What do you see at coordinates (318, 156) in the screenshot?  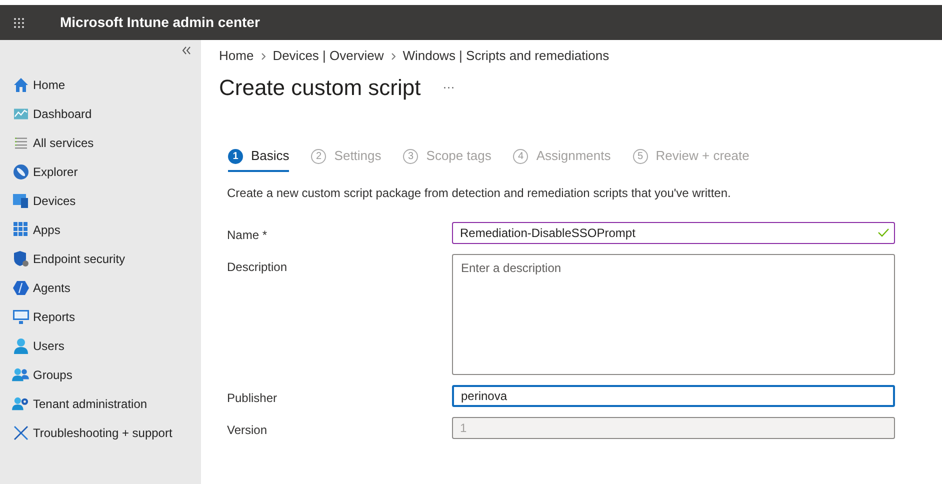 I see `step-number: 2` at bounding box center [318, 156].